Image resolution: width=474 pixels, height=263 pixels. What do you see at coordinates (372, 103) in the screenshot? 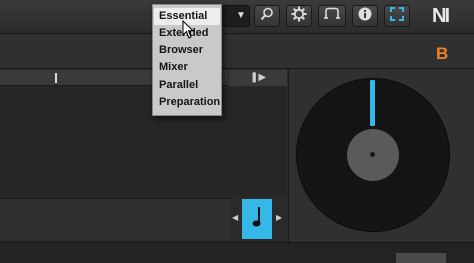
I see `platter-position-marker` at bounding box center [372, 103].